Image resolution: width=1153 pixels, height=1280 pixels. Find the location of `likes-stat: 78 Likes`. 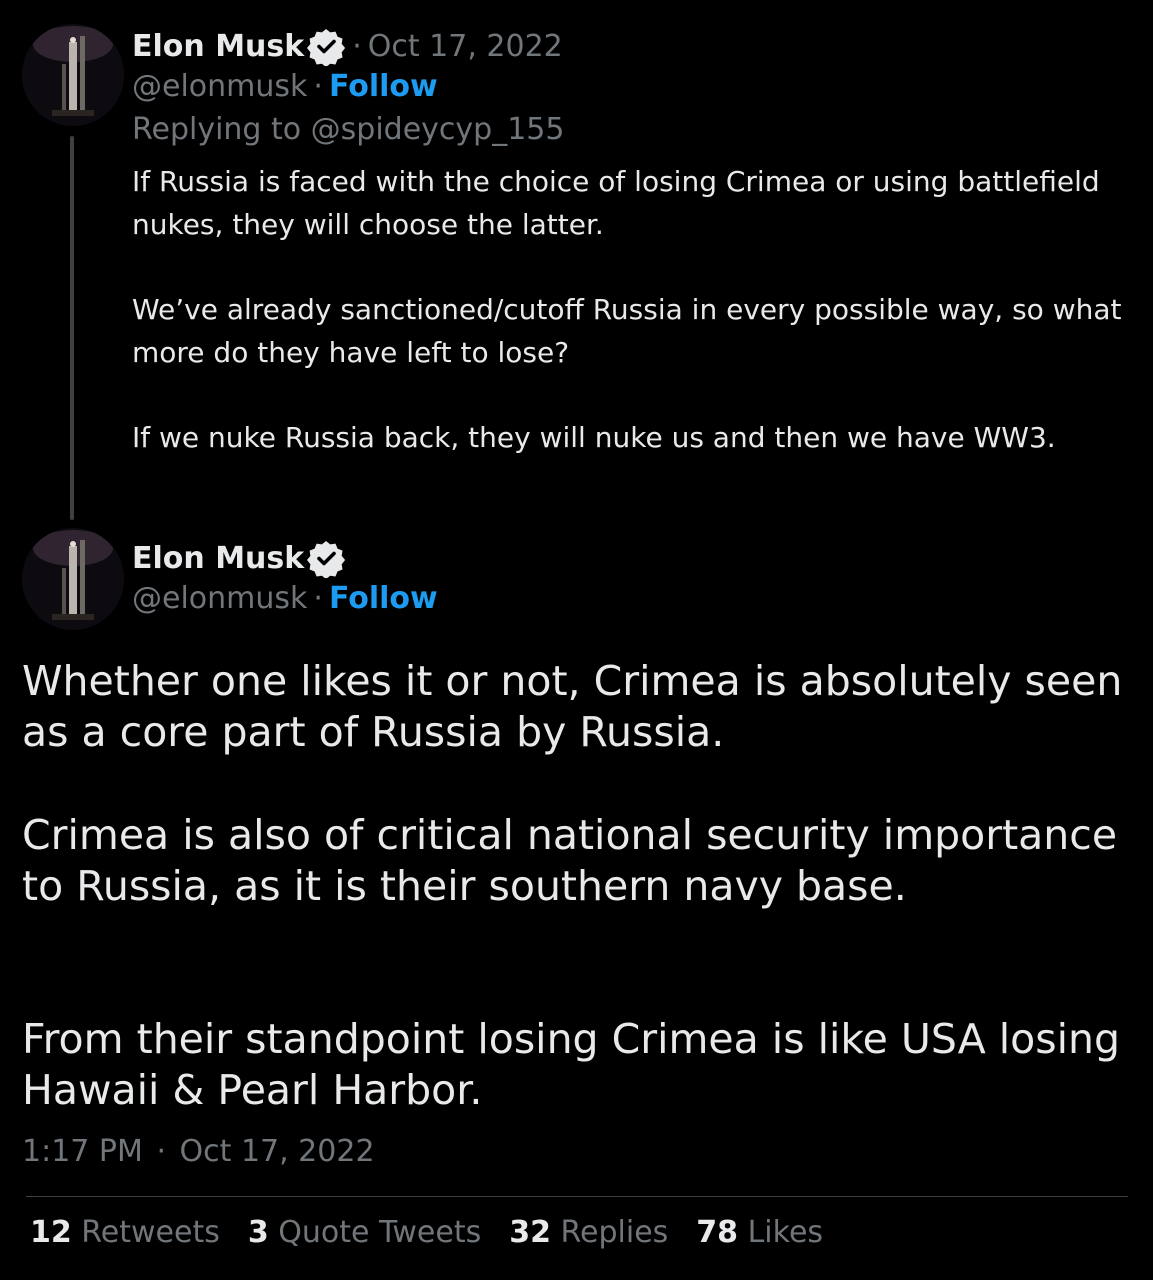

likes-stat: 78 Likes is located at coordinates (759, 1232).